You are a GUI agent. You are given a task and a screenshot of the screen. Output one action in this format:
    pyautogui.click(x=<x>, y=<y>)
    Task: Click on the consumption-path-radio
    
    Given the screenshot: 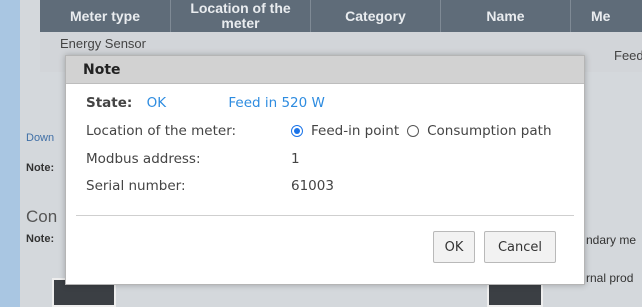 What is the action you would take?
    pyautogui.click(x=413, y=131)
    